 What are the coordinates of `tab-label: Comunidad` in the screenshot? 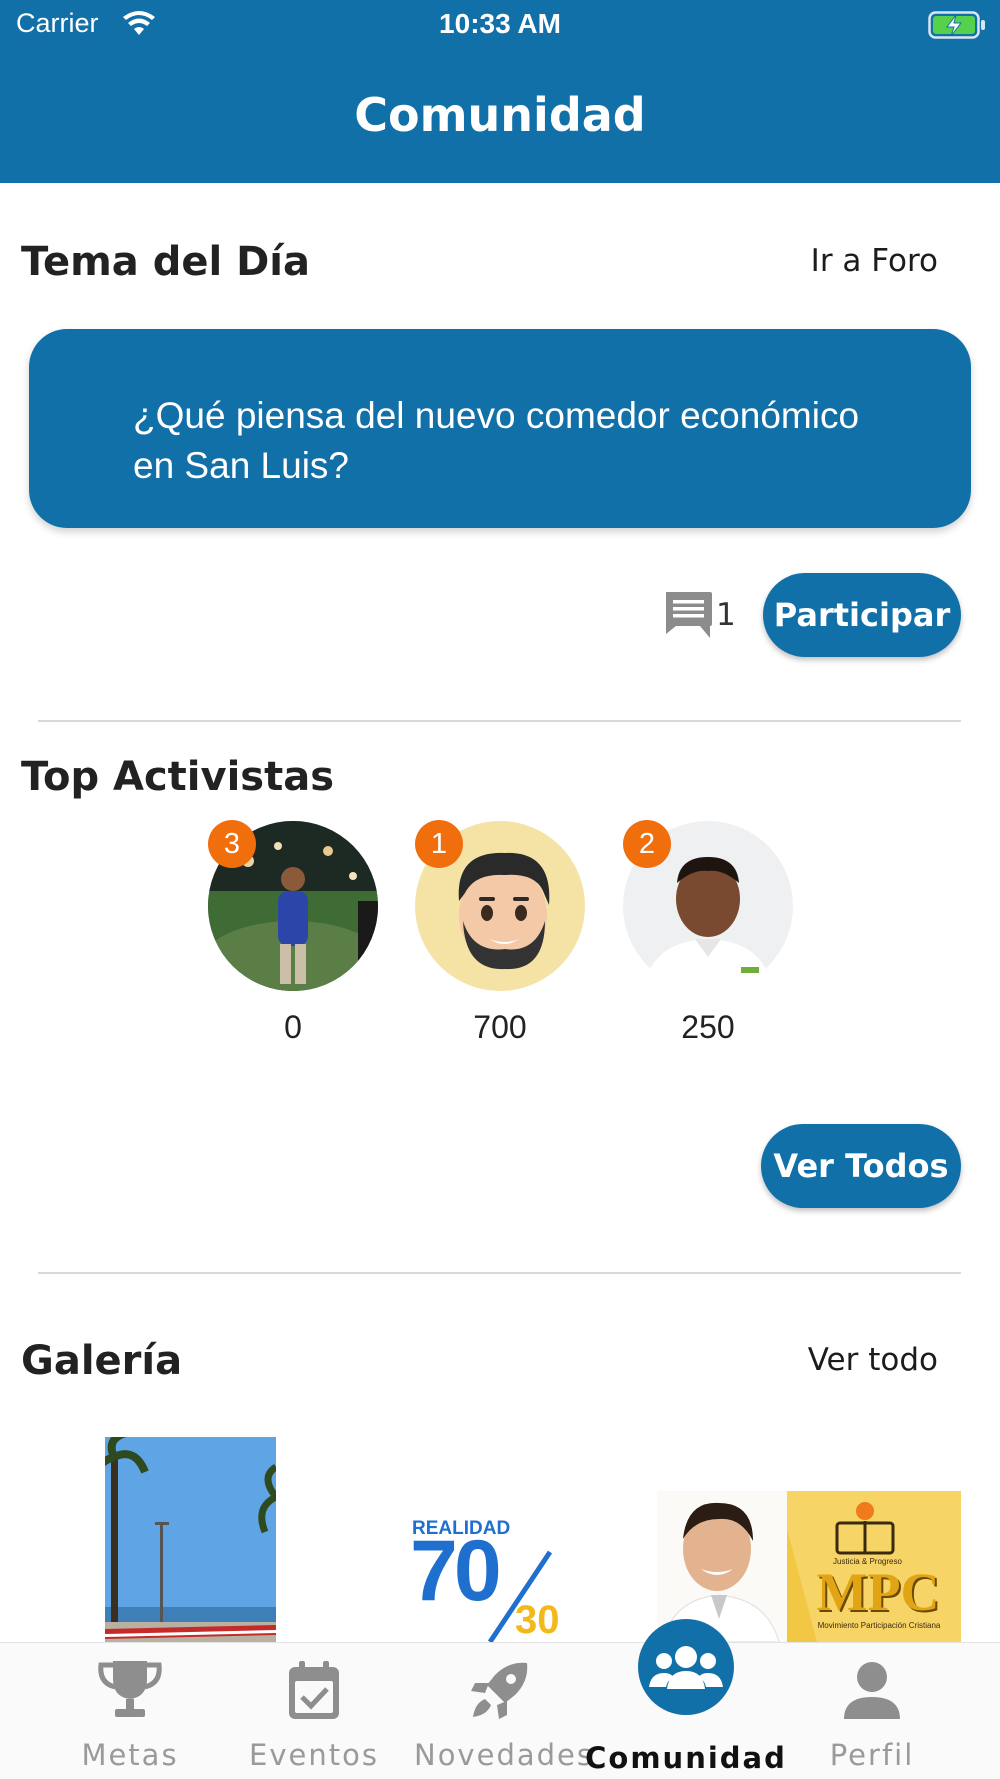 It's located at (686, 1758).